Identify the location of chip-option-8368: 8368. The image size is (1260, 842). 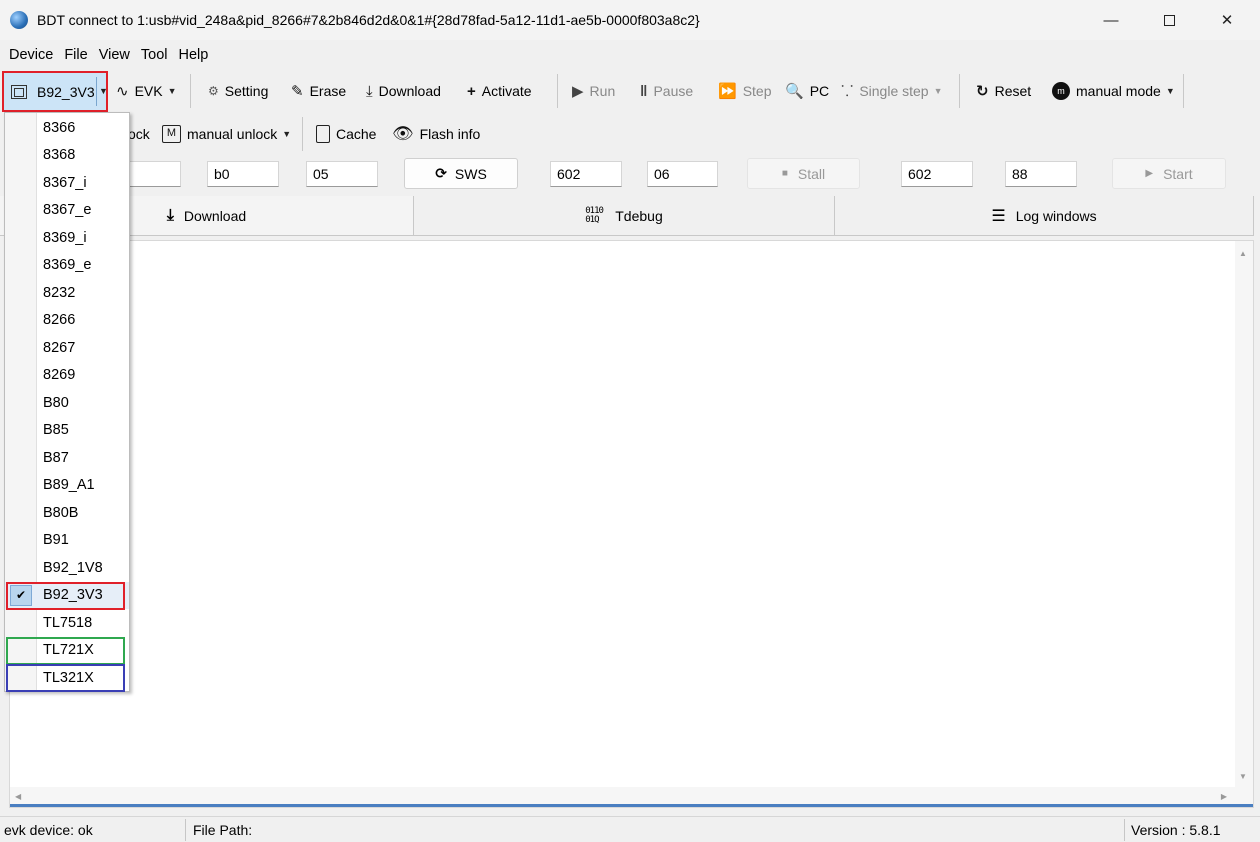
(67, 155).